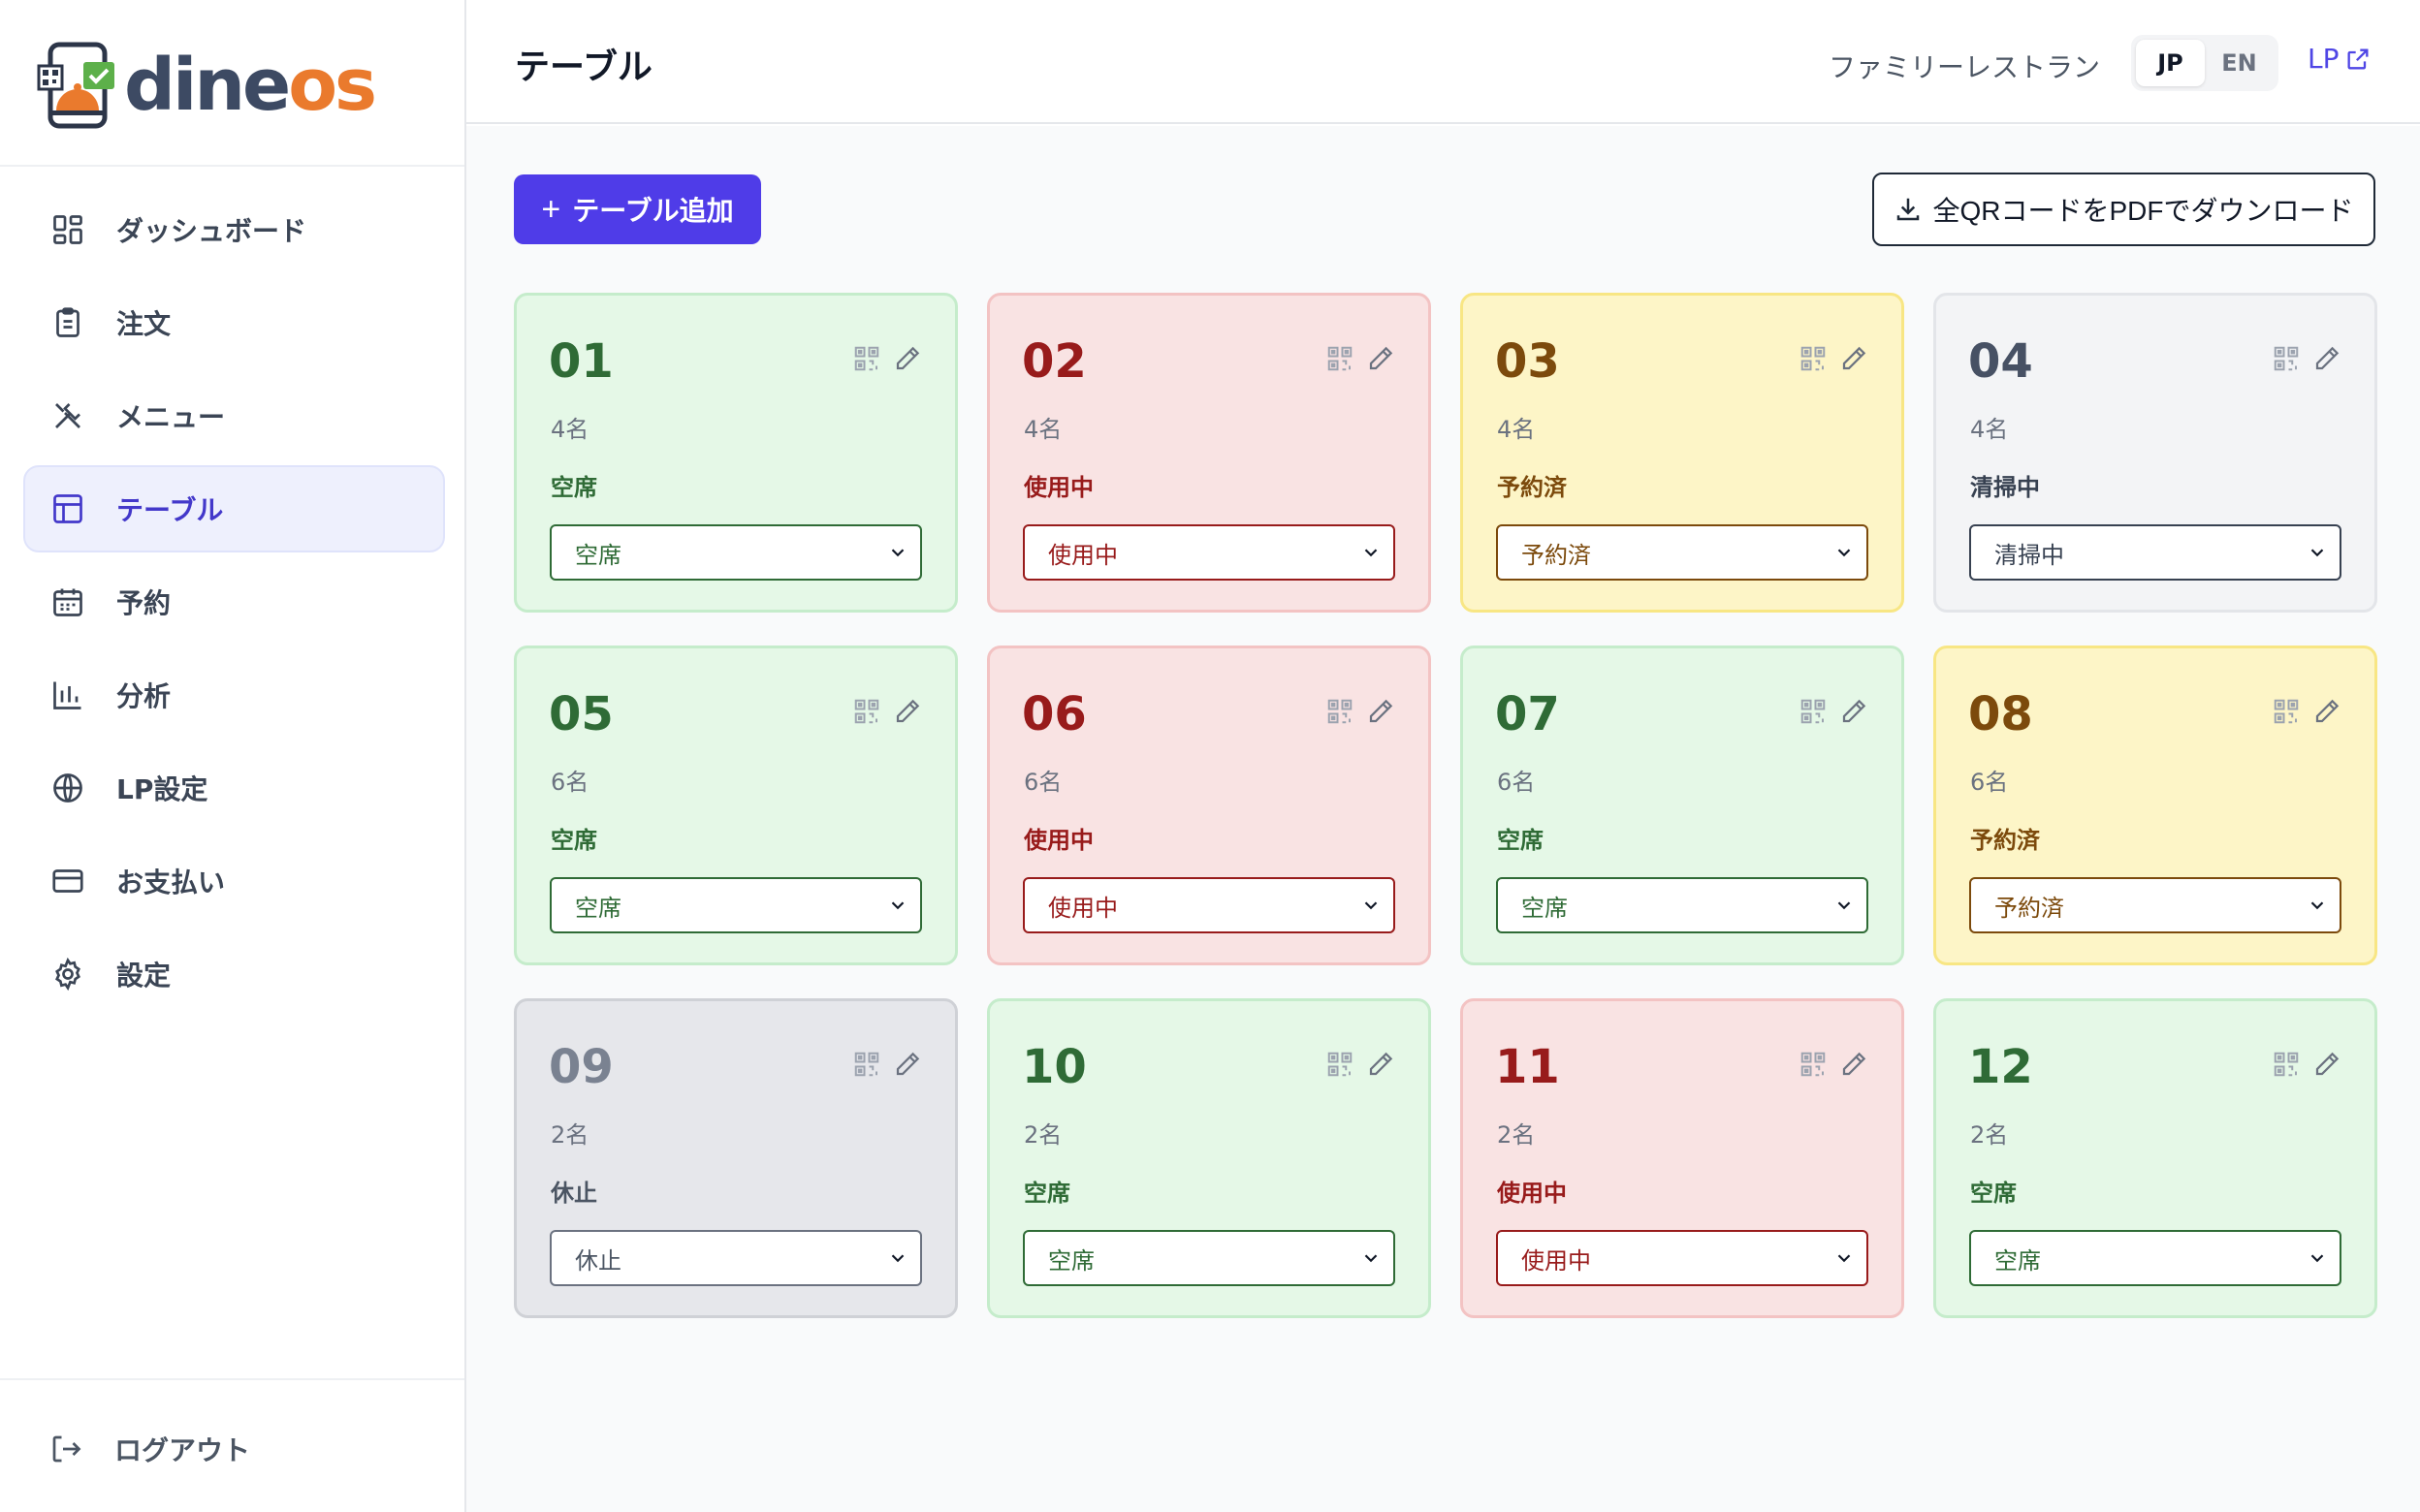 This screenshot has height=1512, width=2420. I want to click on sidebar-item-menu: メニュー, so click(234, 416).